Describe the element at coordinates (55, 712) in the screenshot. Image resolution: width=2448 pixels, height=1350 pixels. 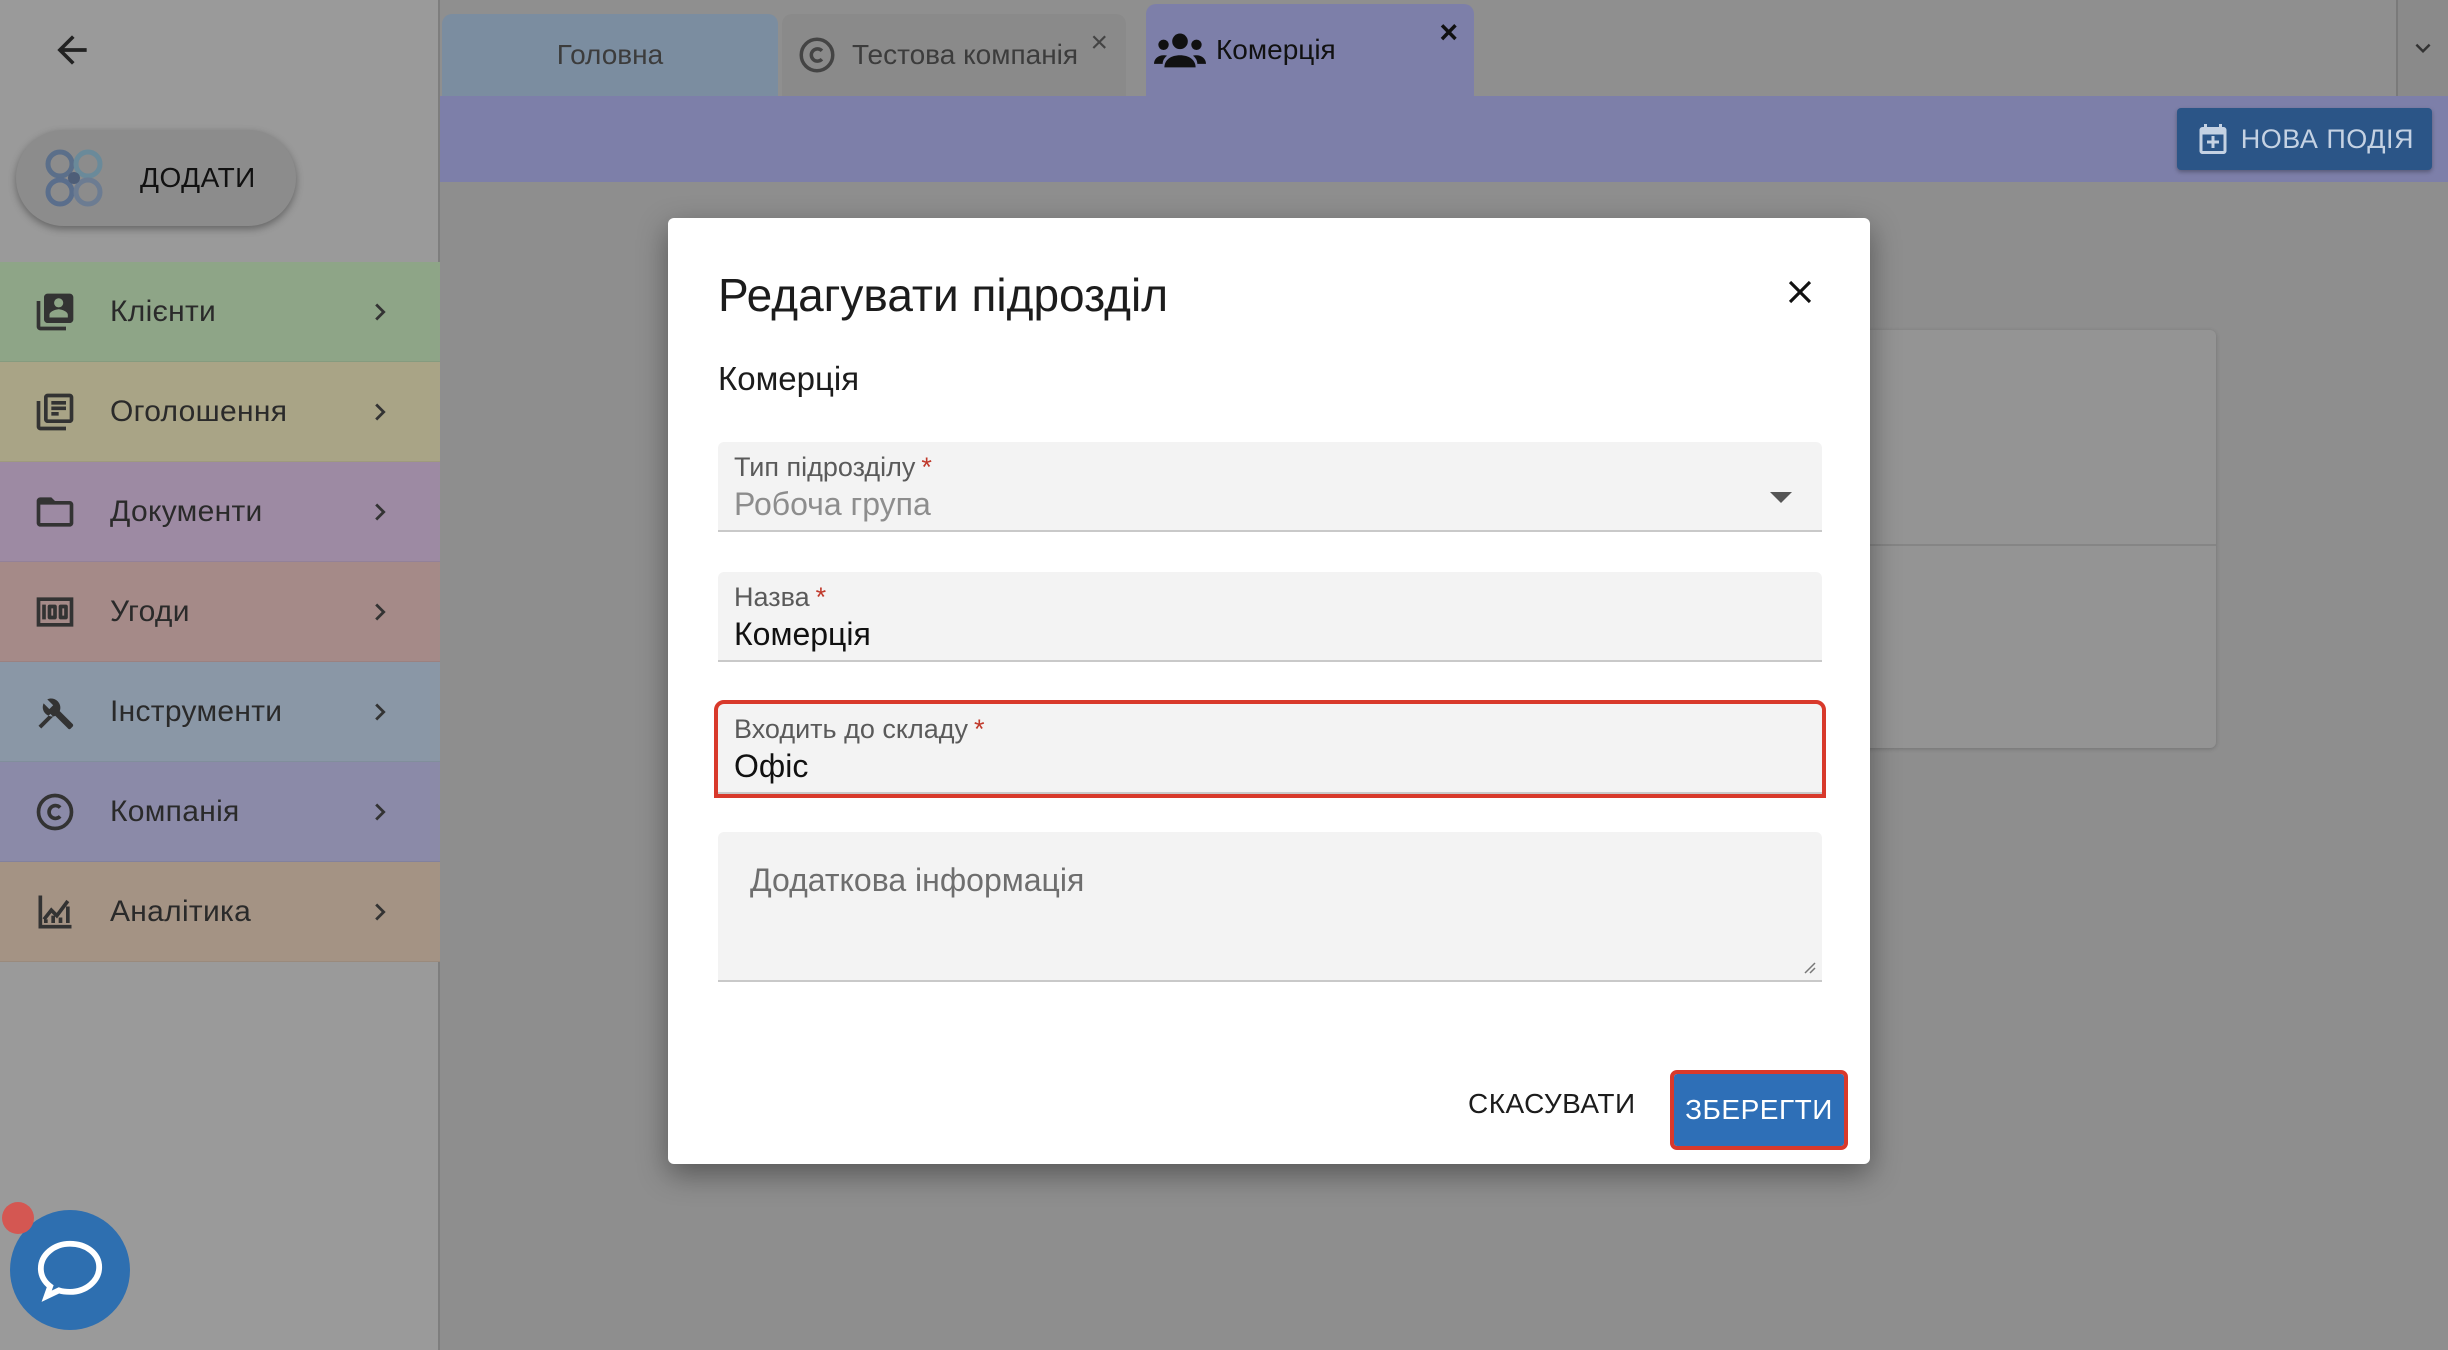
I see `tools-icon` at that location.